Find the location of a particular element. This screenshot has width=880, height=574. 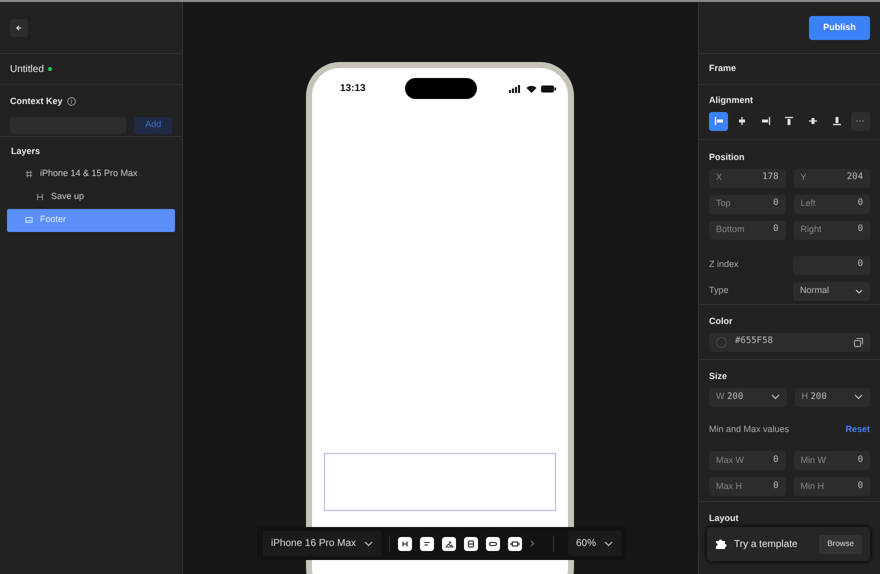

card-tool-button is located at coordinates (515, 543).